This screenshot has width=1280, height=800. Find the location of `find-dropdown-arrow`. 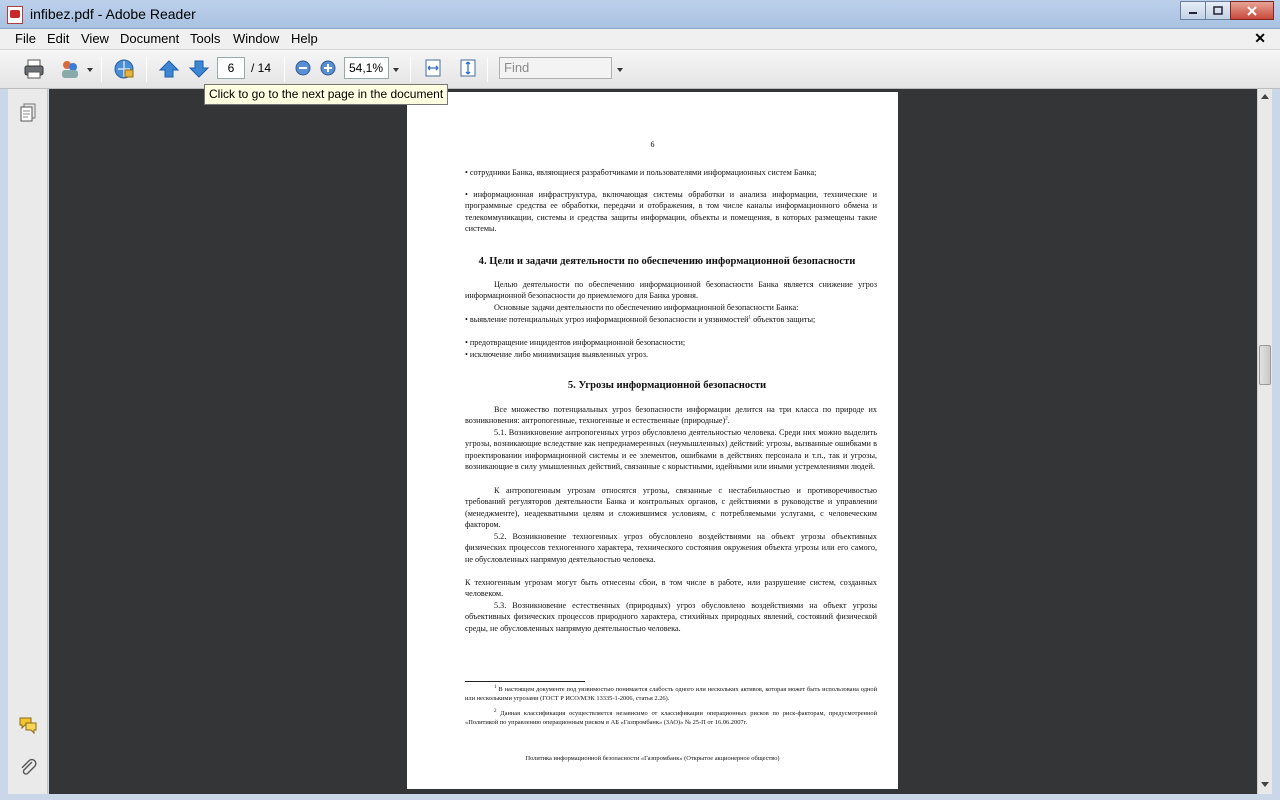

find-dropdown-arrow is located at coordinates (620, 70).